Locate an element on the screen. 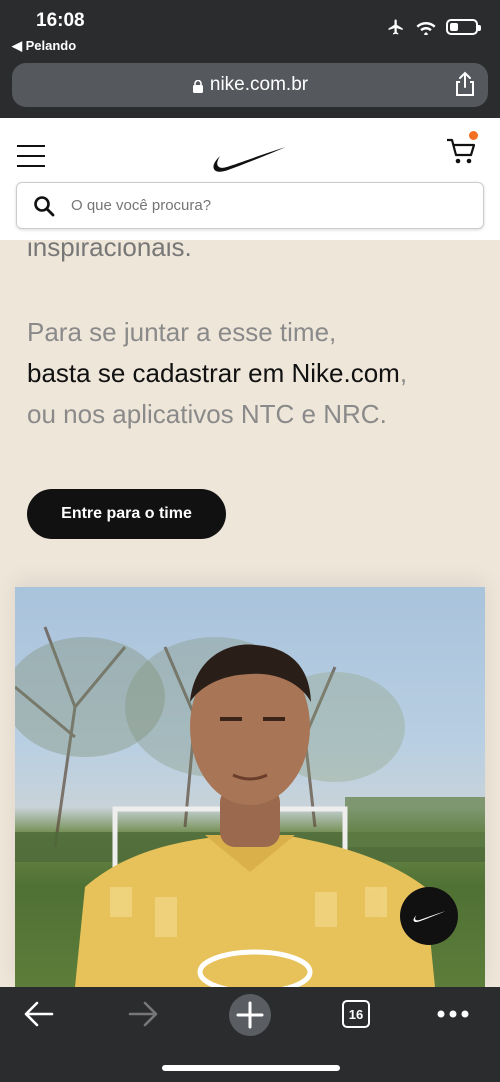 The width and height of the screenshot is (500, 1082). wifi-icon is located at coordinates (426, 28).